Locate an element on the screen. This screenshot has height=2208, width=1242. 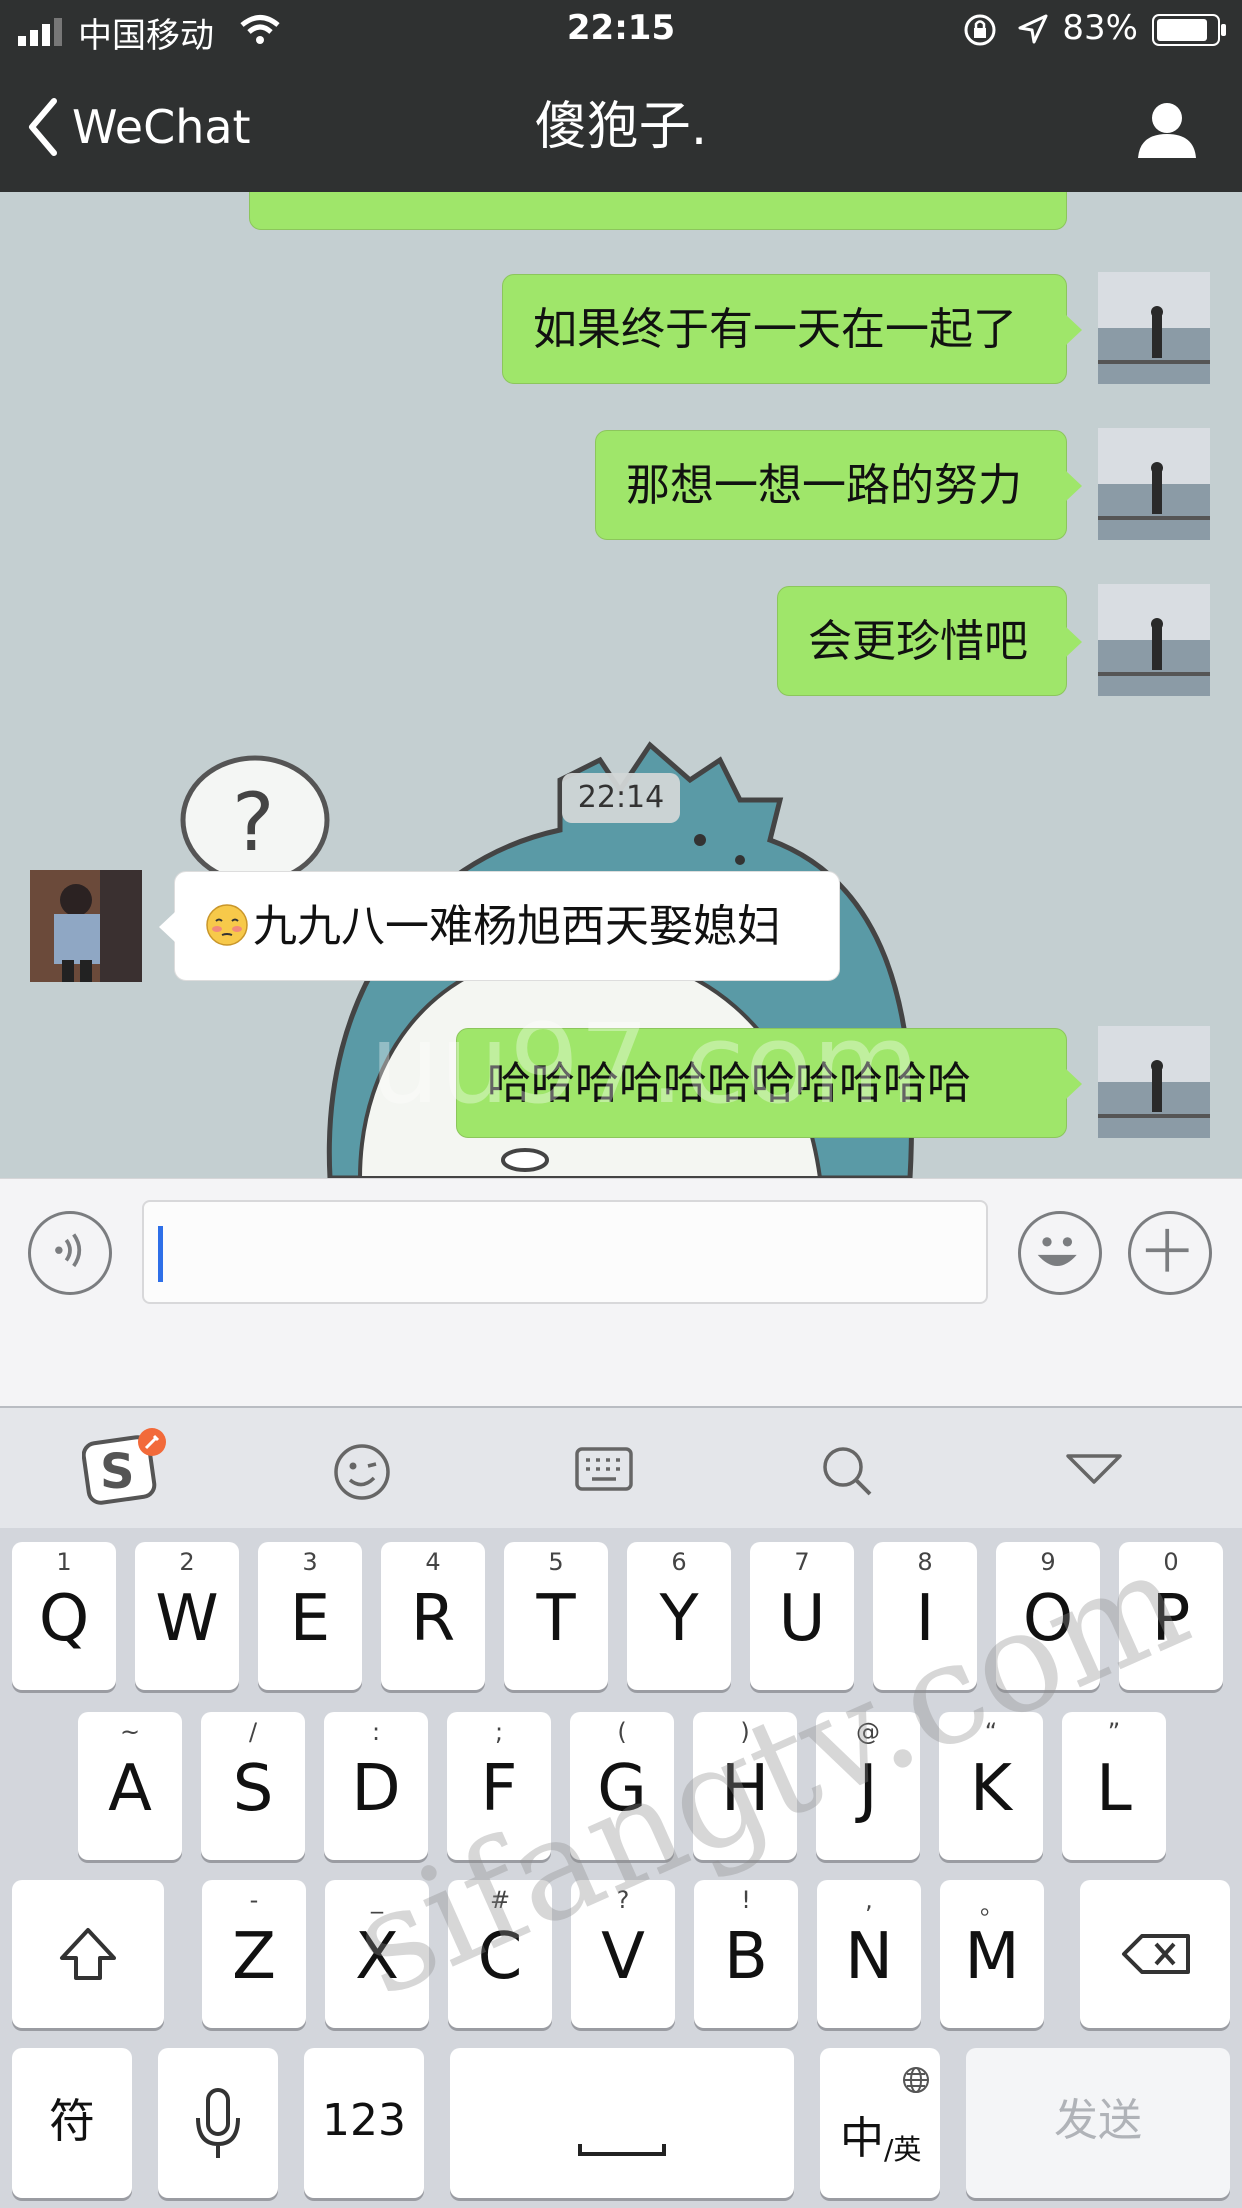
text-caret is located at coordinates (160, 1254).